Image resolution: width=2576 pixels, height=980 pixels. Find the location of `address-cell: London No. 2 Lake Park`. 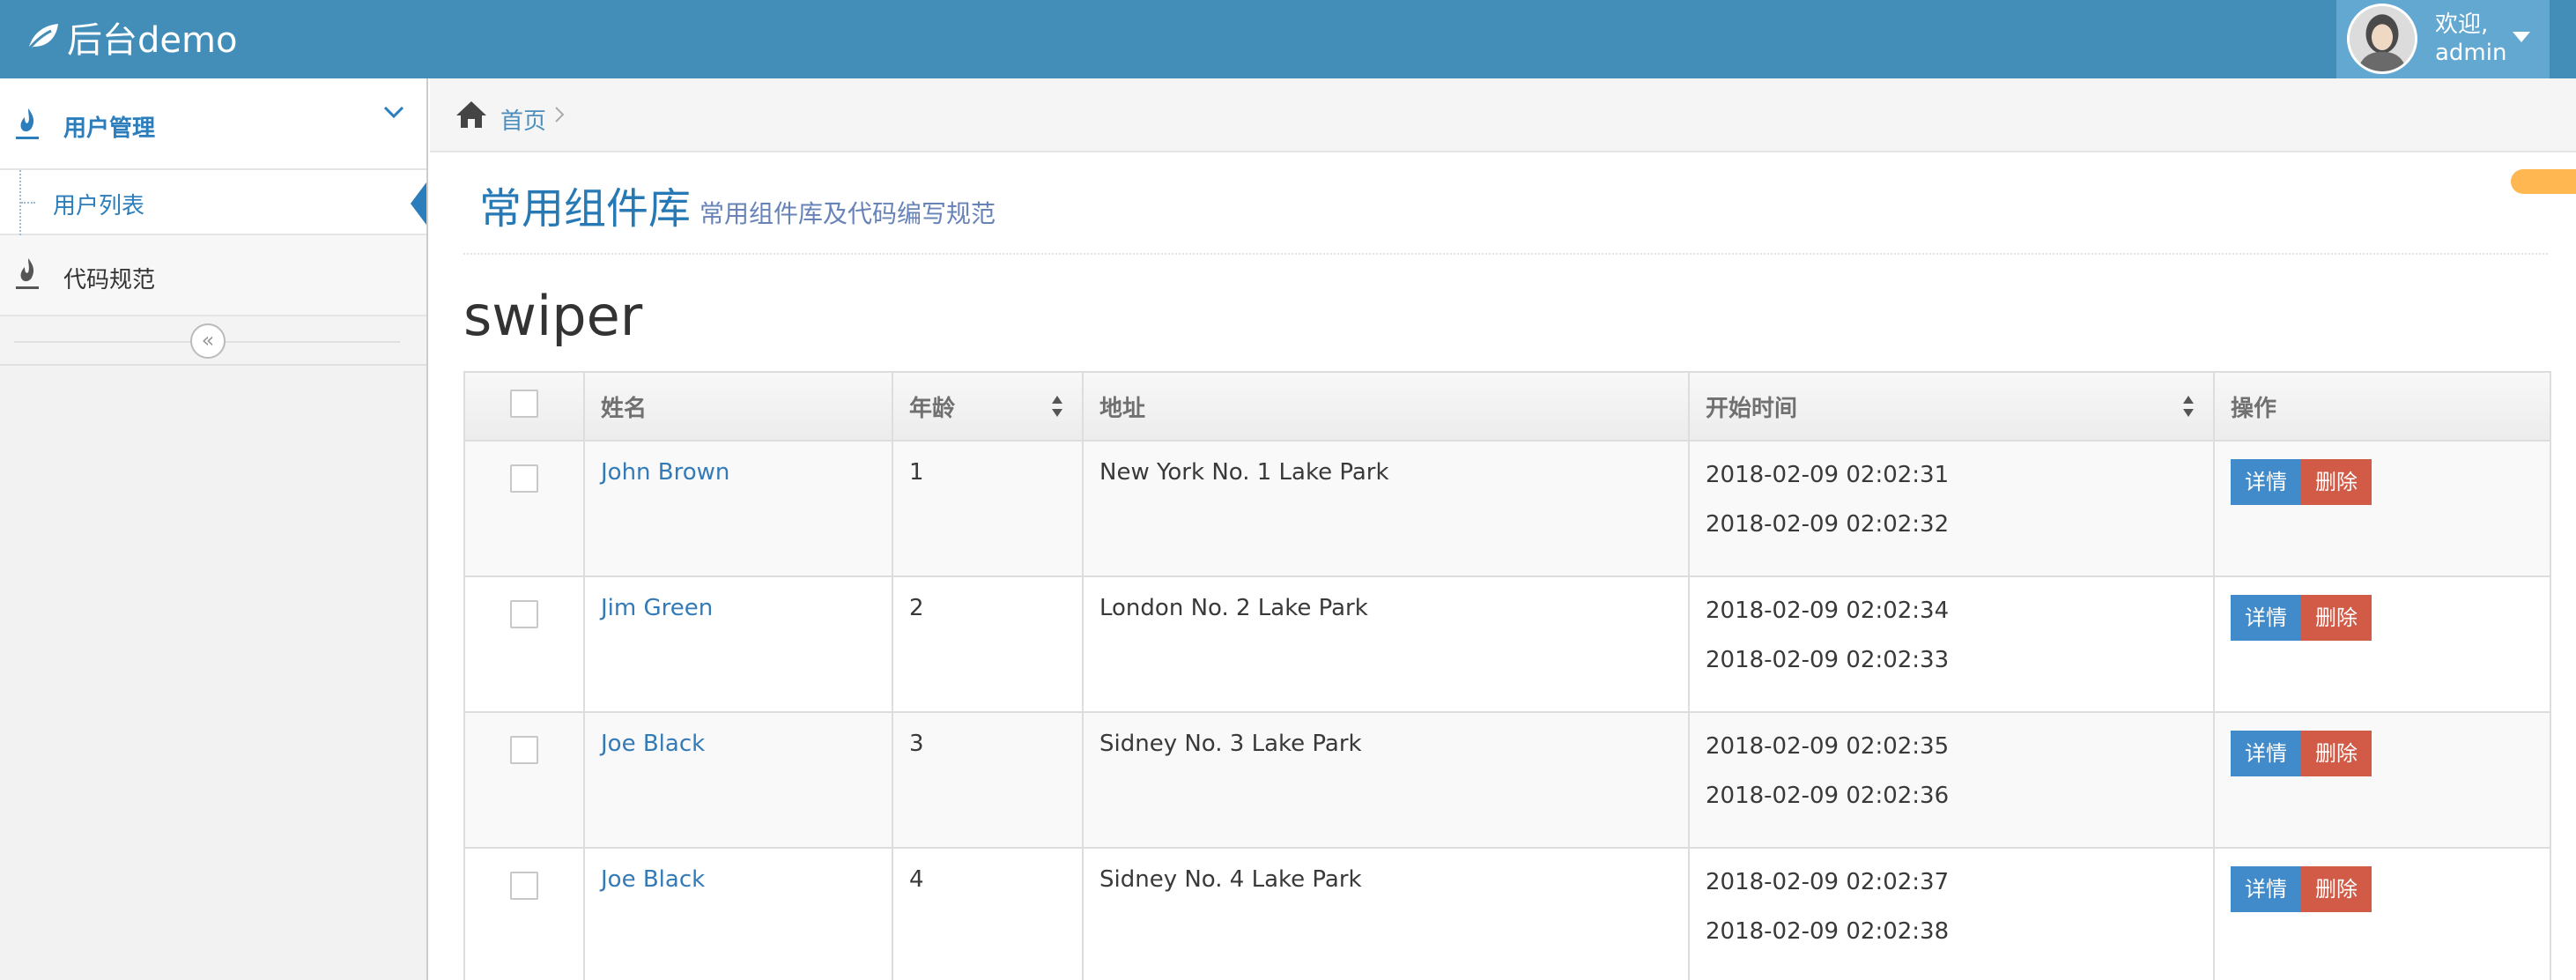

address-cell: London No. 2 Lake Park is located at coordinates (1386, 644).